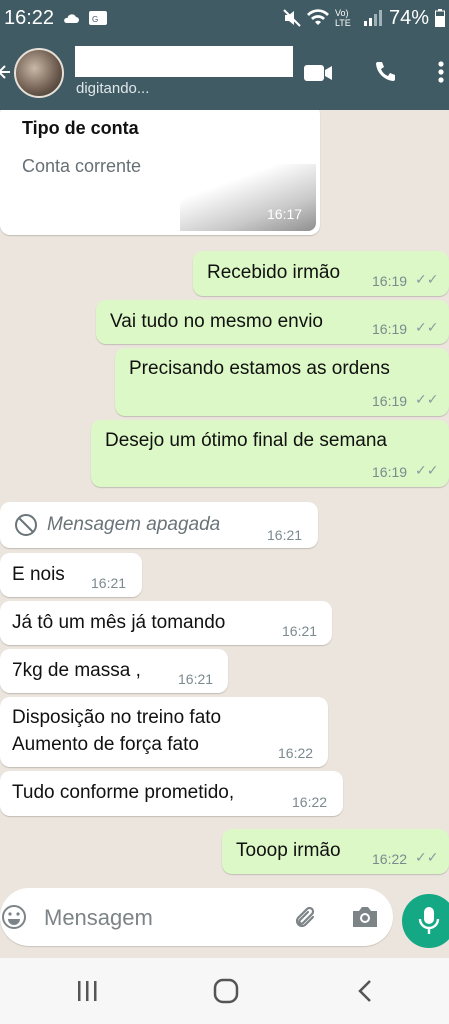 This screenshot has height=1024, width=449. What do you see at coordinates (119, 622) in the screenshot?
I see `message-text: Já tô um mês já tomando` at bounding box center [119, 622].